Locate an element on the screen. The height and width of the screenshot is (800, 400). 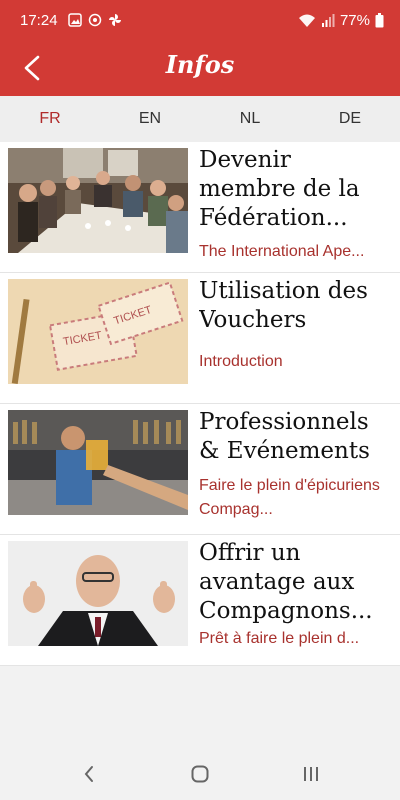
signal-icon is located at coordinates (328, 20).